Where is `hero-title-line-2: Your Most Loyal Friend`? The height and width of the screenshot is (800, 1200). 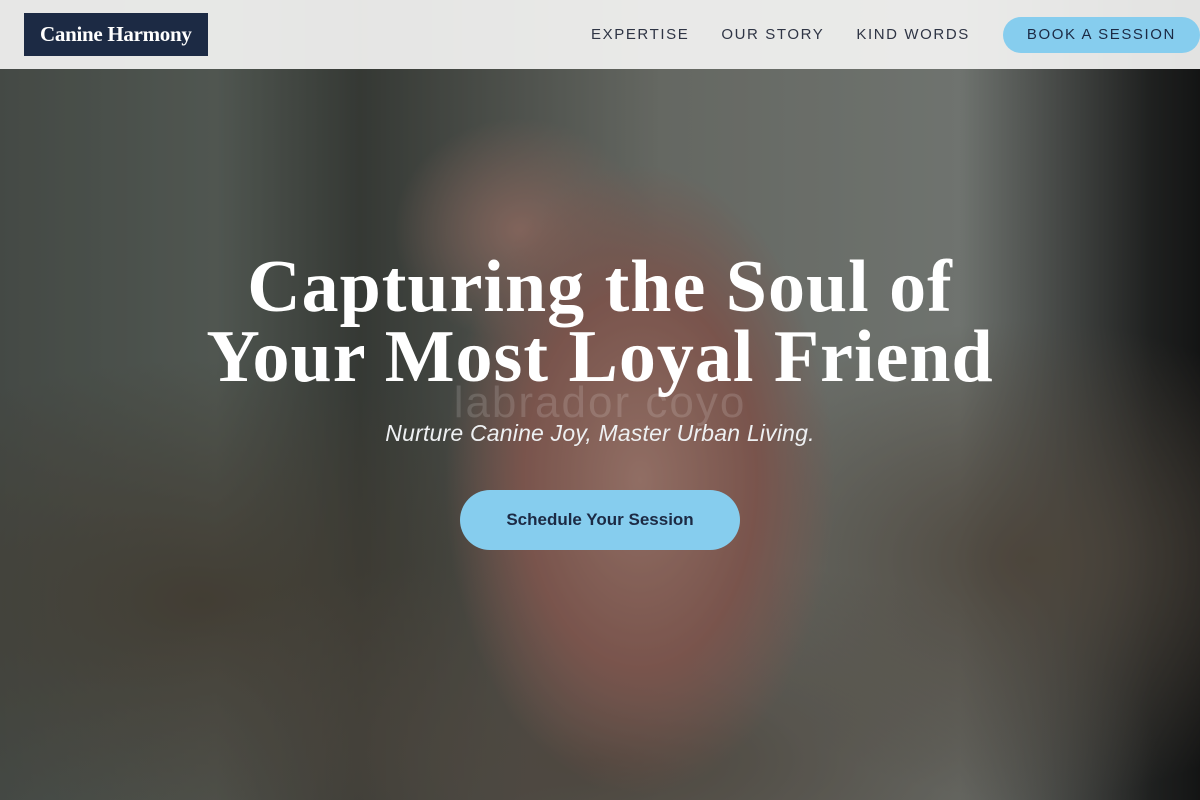 hero-title-line-2: Your Most Loyal Friend is located at coordinates (600, 357).